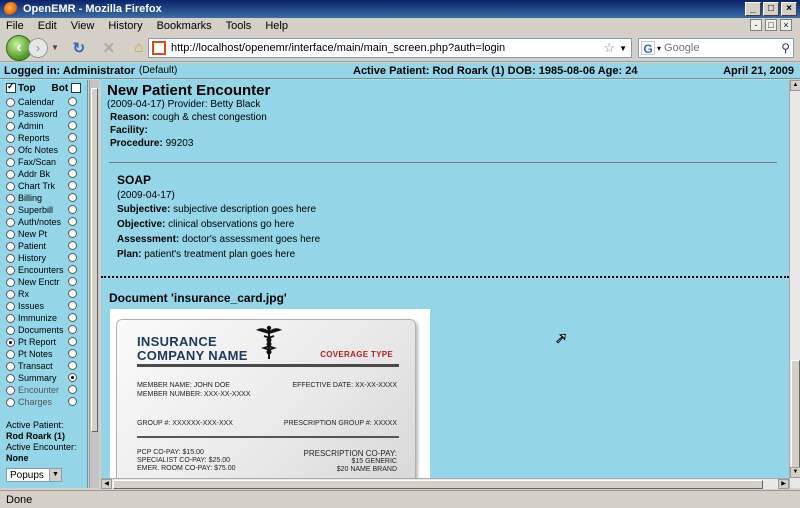  I want to click on main-horizontal-scrollbar: ◀ ▶, so click(445, 483).